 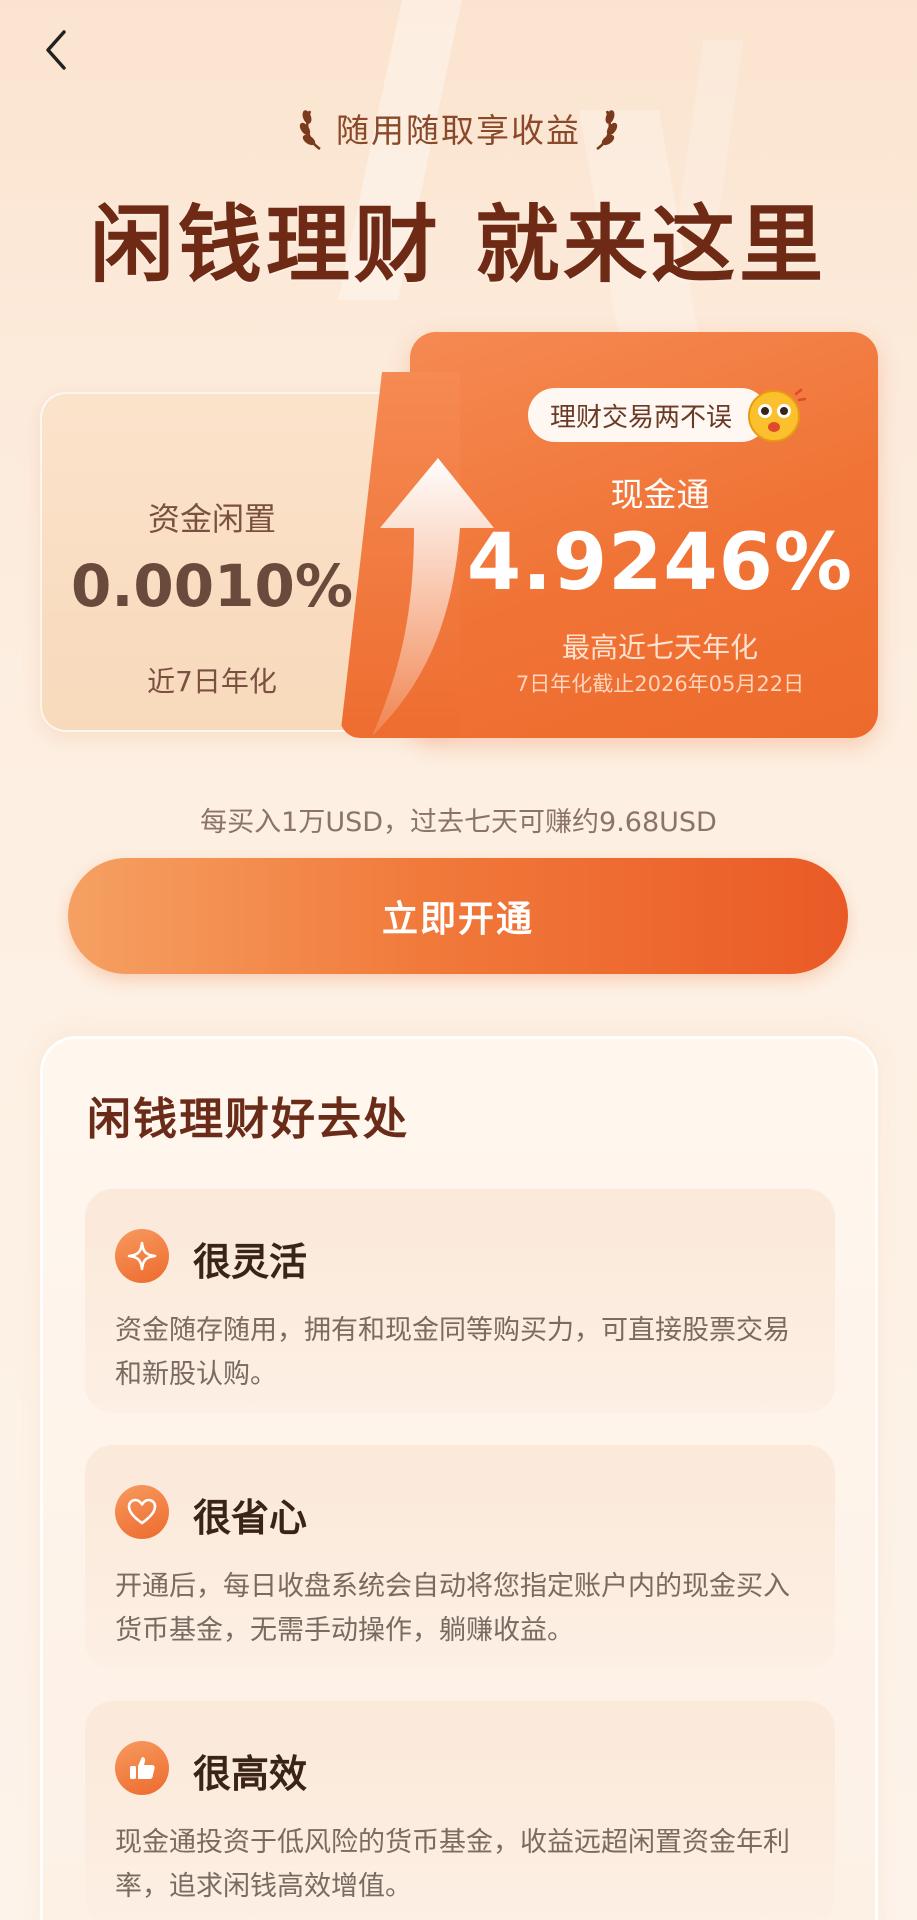 What do you see at coordinates (458, 245) in the screenshot?
I see `page-title: 闲钱理财 就来这里` at bounding box center [458, 245].